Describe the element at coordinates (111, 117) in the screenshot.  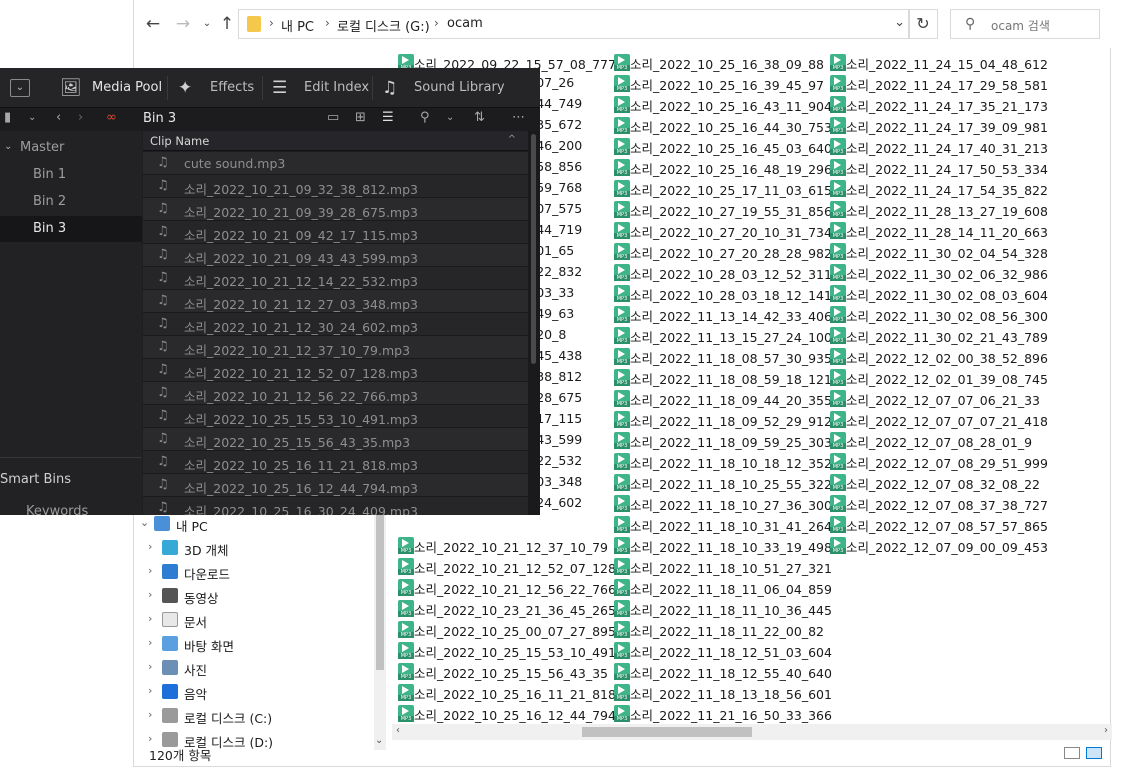
I see `link-icon: ∞` at that location.